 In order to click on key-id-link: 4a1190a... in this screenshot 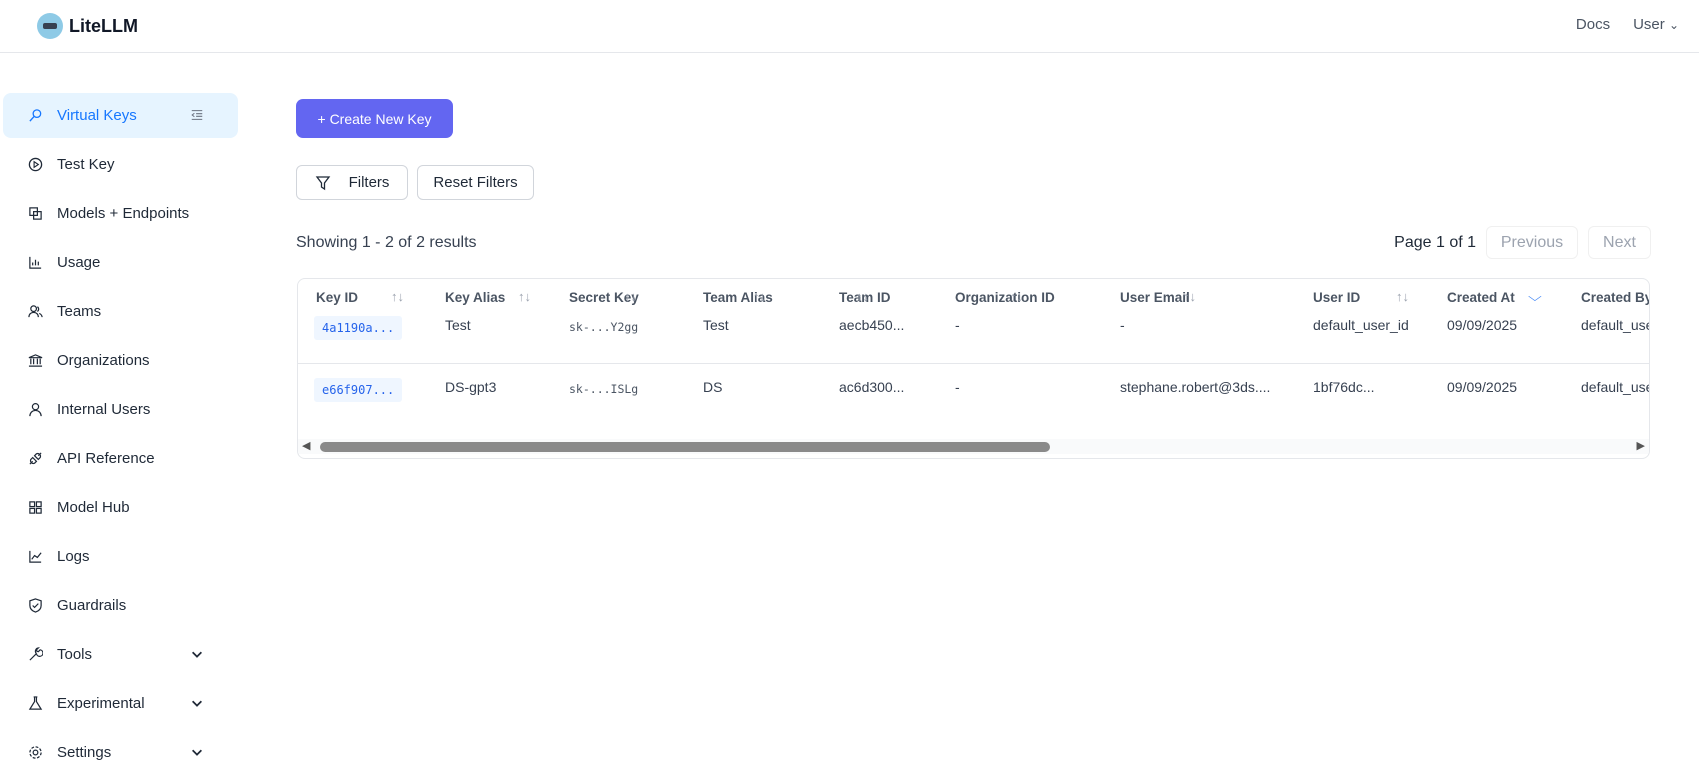, I will do `click(358, 328)`.